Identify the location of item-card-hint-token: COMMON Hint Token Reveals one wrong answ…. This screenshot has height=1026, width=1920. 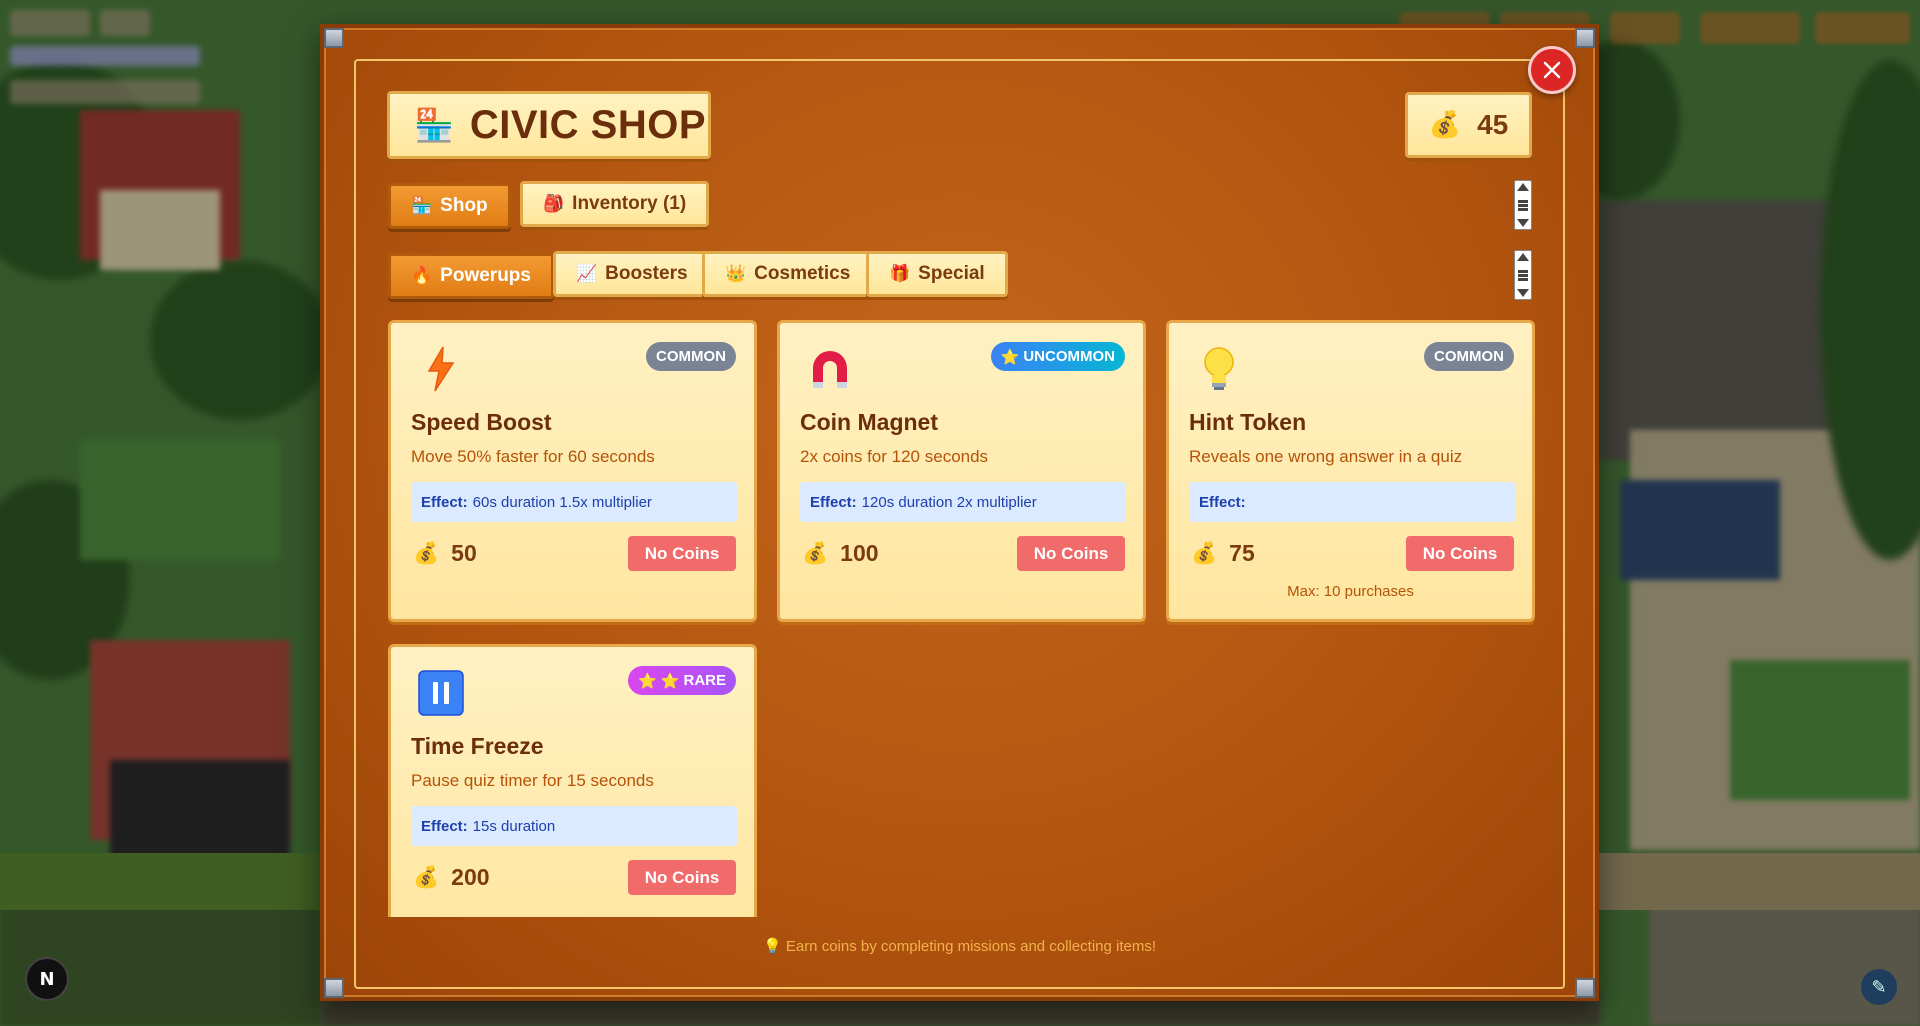
(1350, 471).